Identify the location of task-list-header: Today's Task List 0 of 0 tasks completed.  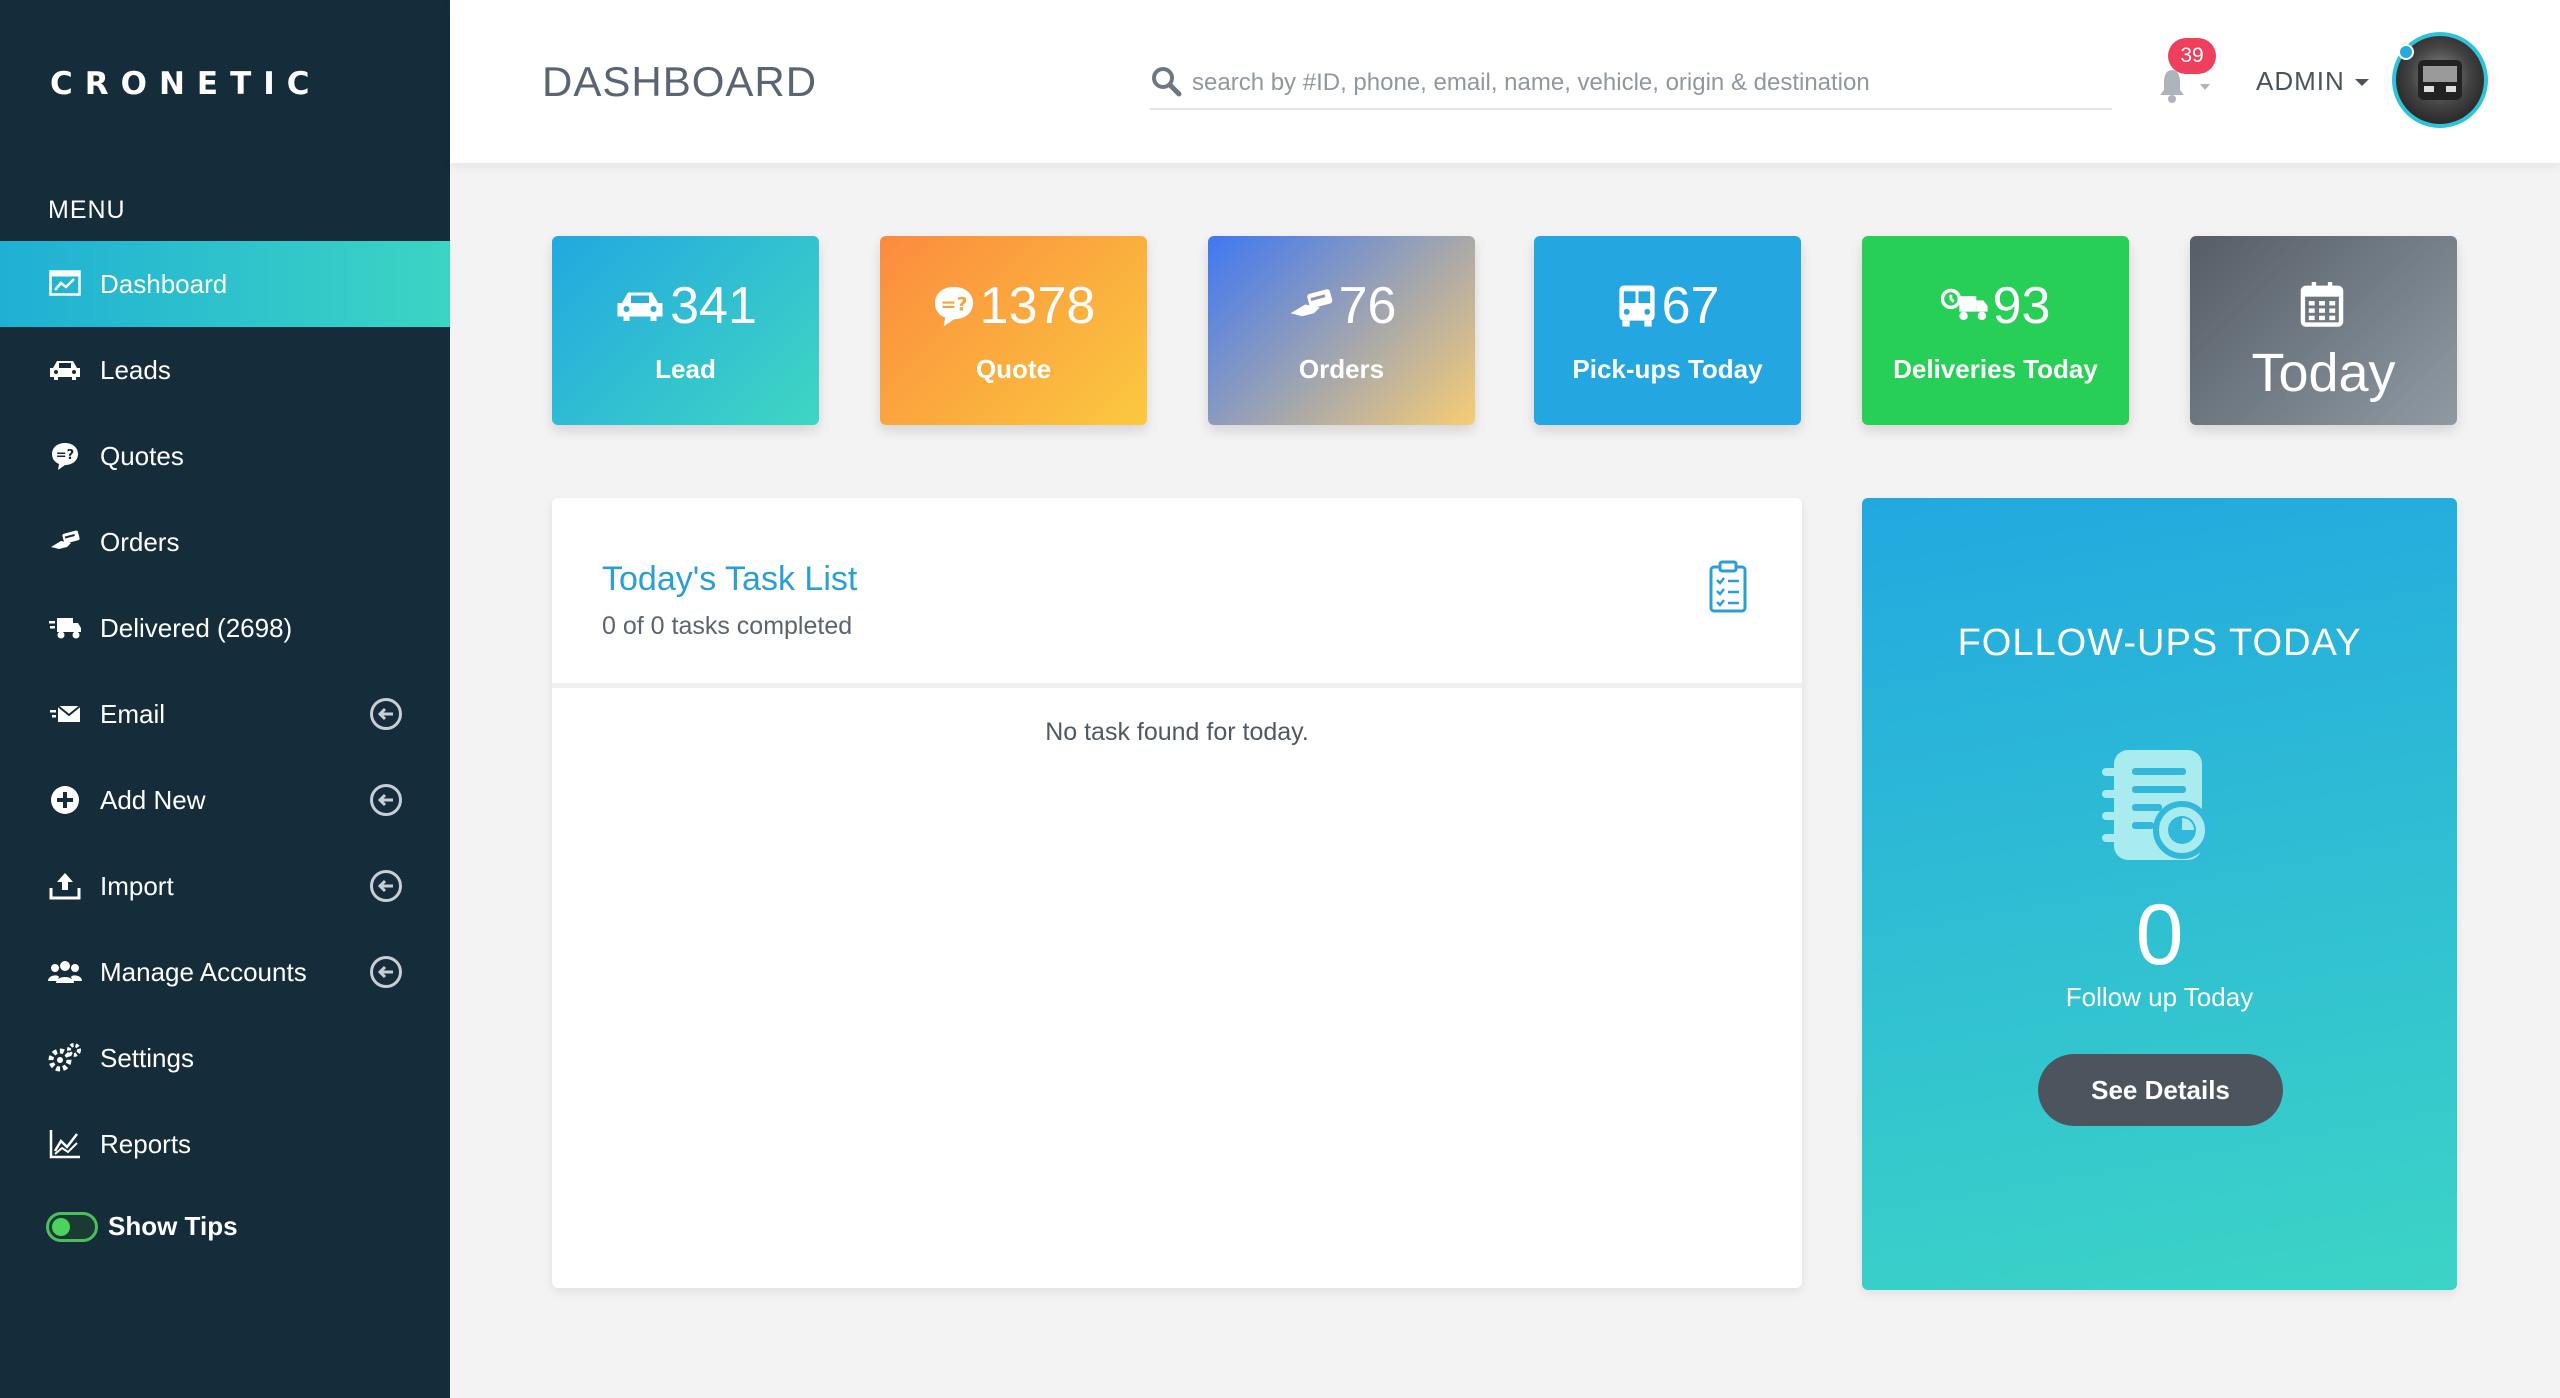
(1177, 593).